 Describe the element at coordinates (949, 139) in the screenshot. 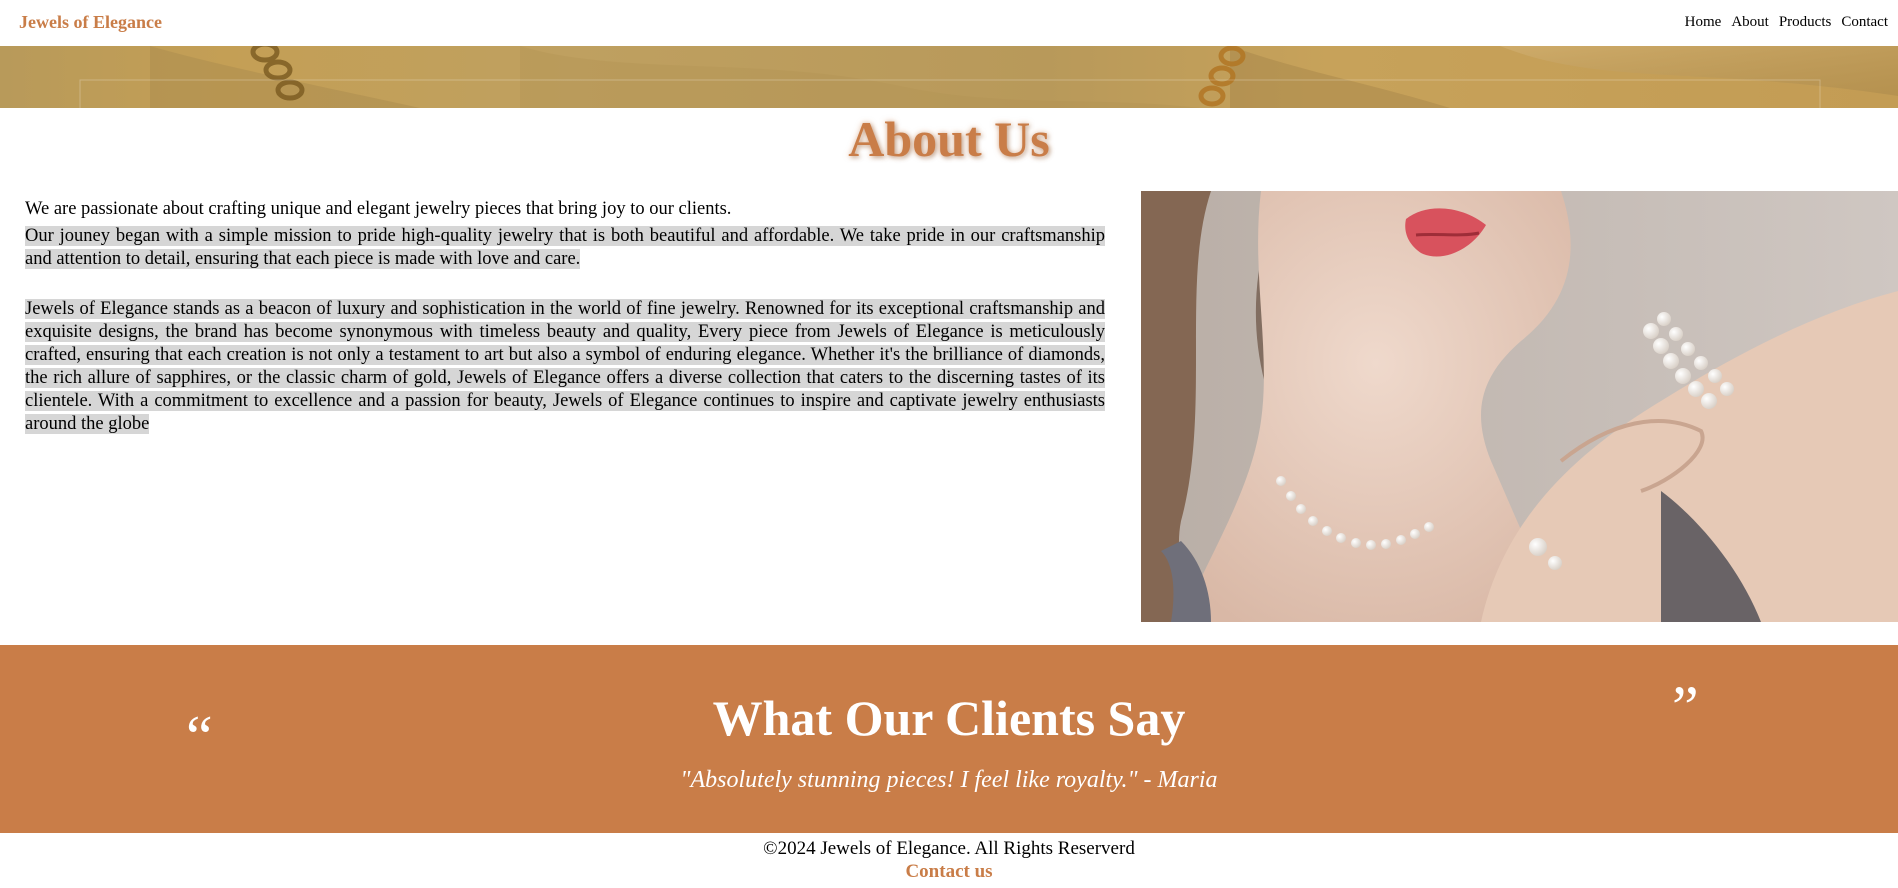

I see `about-title: About Us` at that location.